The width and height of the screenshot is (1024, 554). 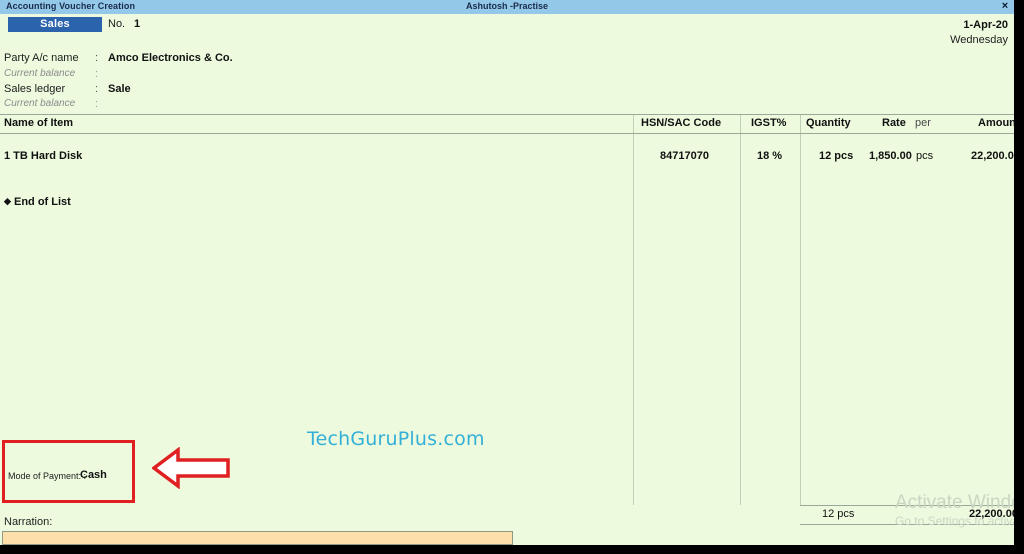 What do you see at coordinates (190, 468) in the screenshot?
I see `annotation-arrow-icon` at bounding box center [190, 468].